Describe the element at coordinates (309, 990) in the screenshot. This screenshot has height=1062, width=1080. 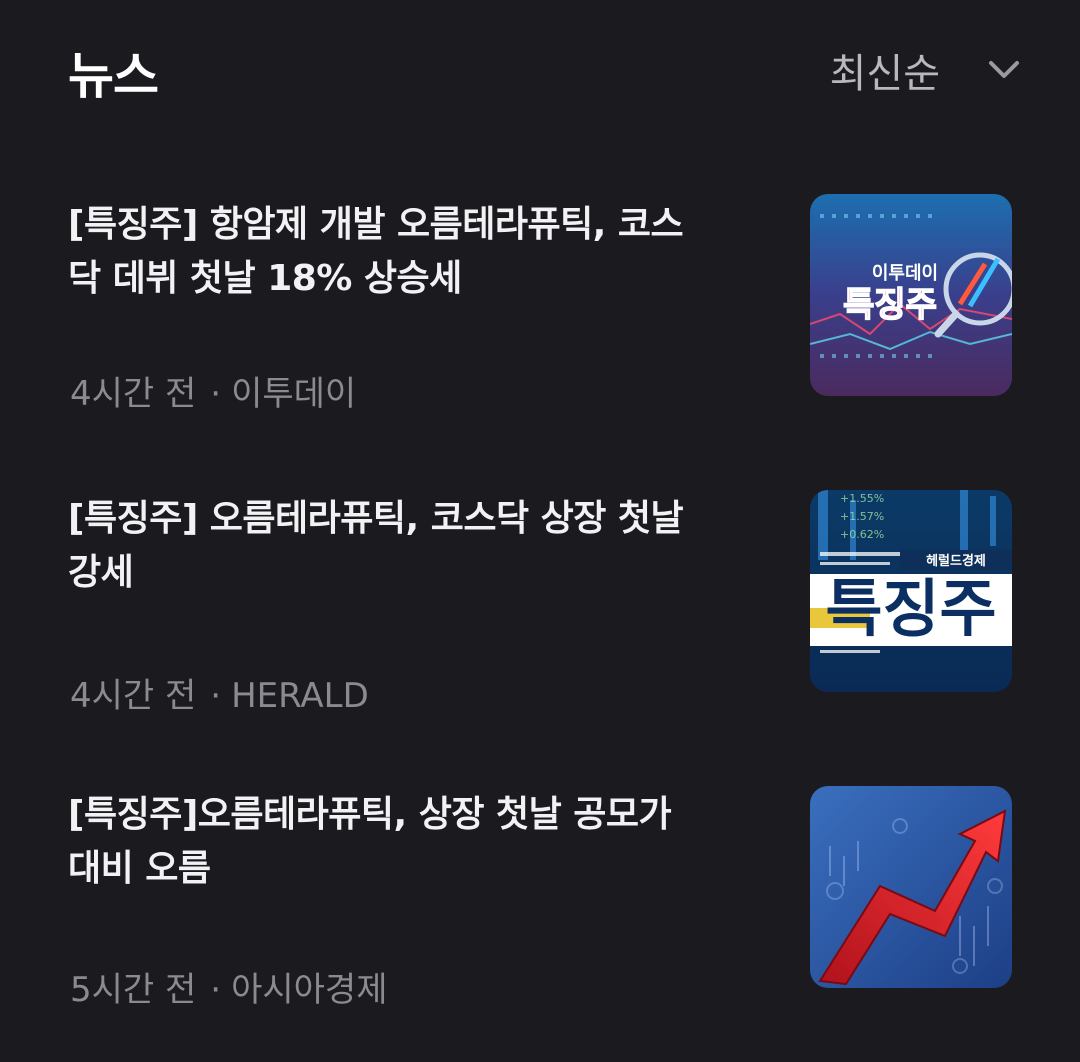
I see `news-source: 아시아경제` at that location.